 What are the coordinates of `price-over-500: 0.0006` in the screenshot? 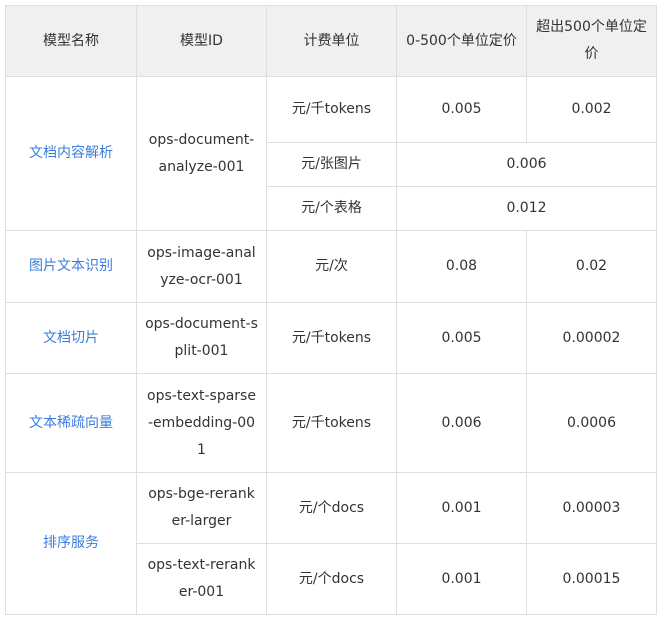 It's located at (591, 423).